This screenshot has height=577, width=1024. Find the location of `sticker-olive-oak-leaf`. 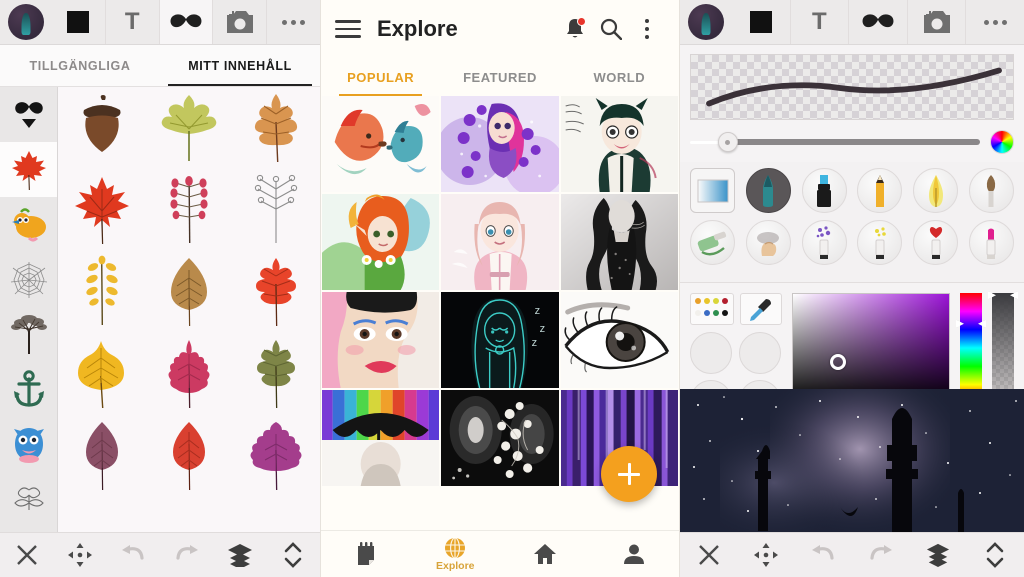

sticker-olive-oak-leaf is located at coordinates (276, 374).